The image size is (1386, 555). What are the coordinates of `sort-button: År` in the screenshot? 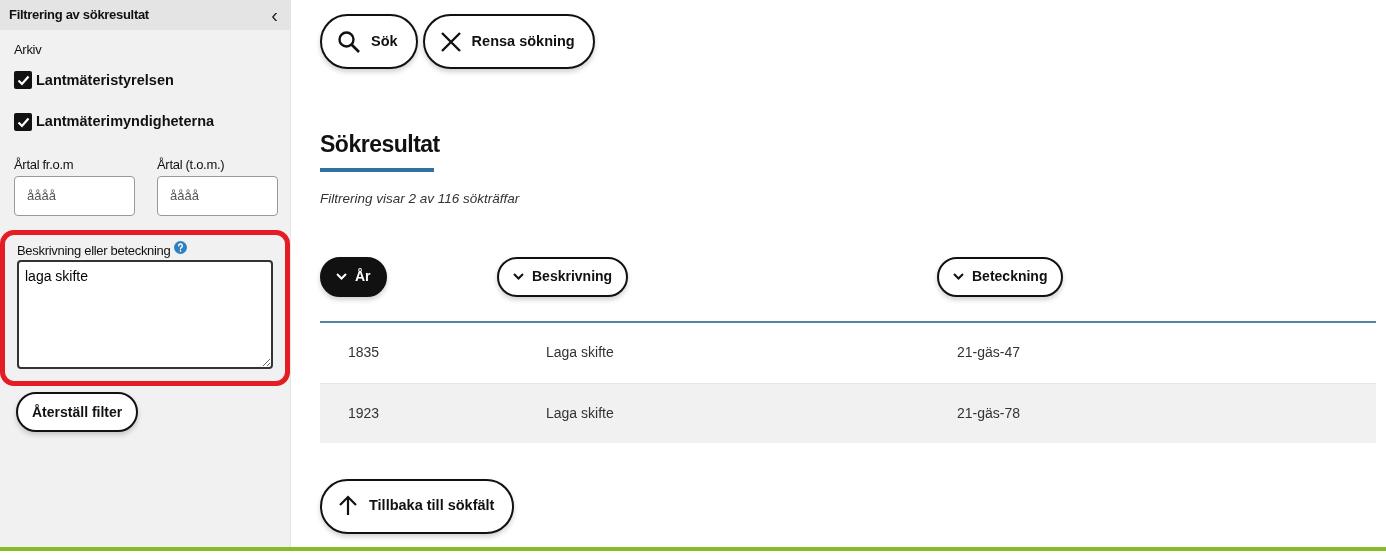 It's located at (353, 276).